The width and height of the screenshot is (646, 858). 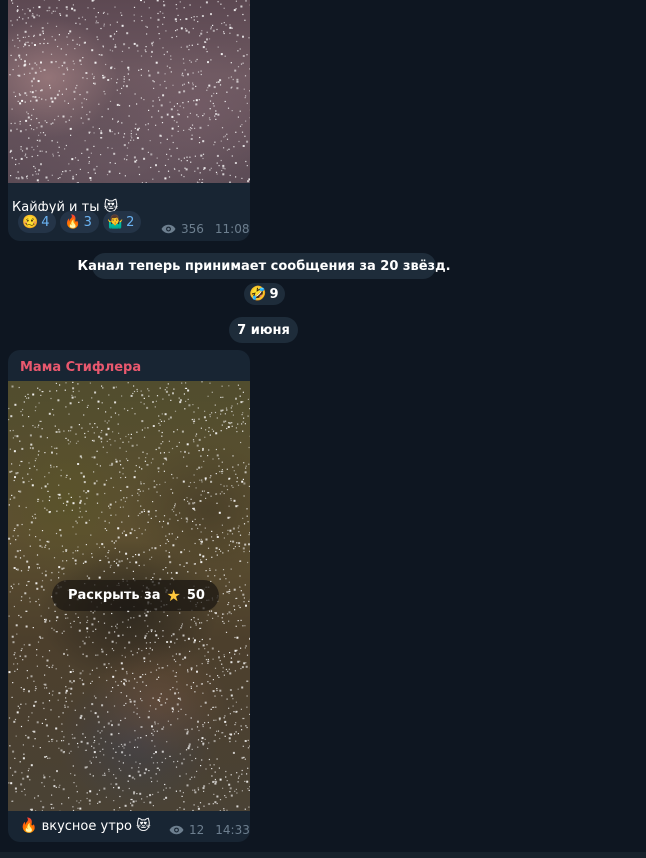 I want to click on star-icon: ★, so click(x=173, y=595).